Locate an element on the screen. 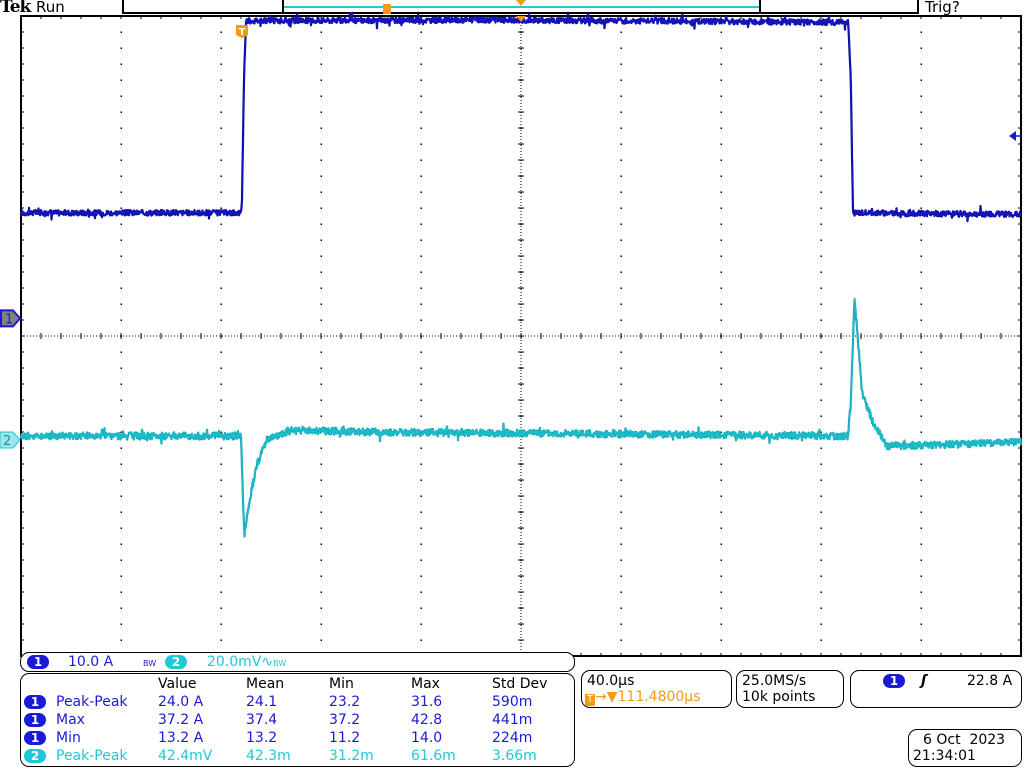 This screenshot has width=1024, height=768. date: 6 Oct 2023 is located at coordinates (964, 740).